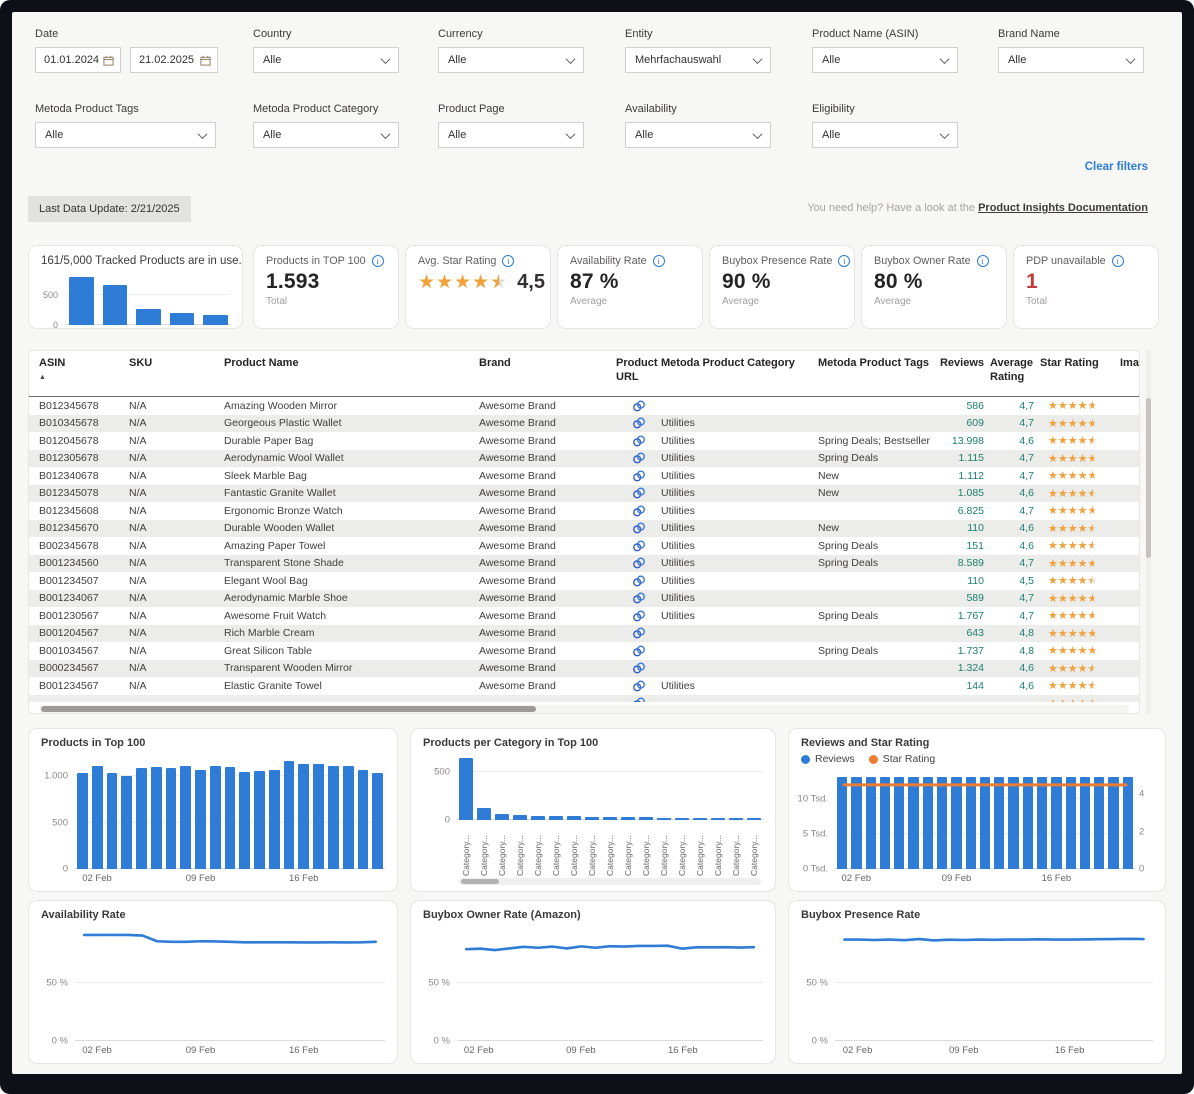 This screenshot has height=1094, width=1194. What do you see at coordinates (964, 364) in the screenshot?
I see `column-header-reviews: Reviews` at bounding box center [964, 364].